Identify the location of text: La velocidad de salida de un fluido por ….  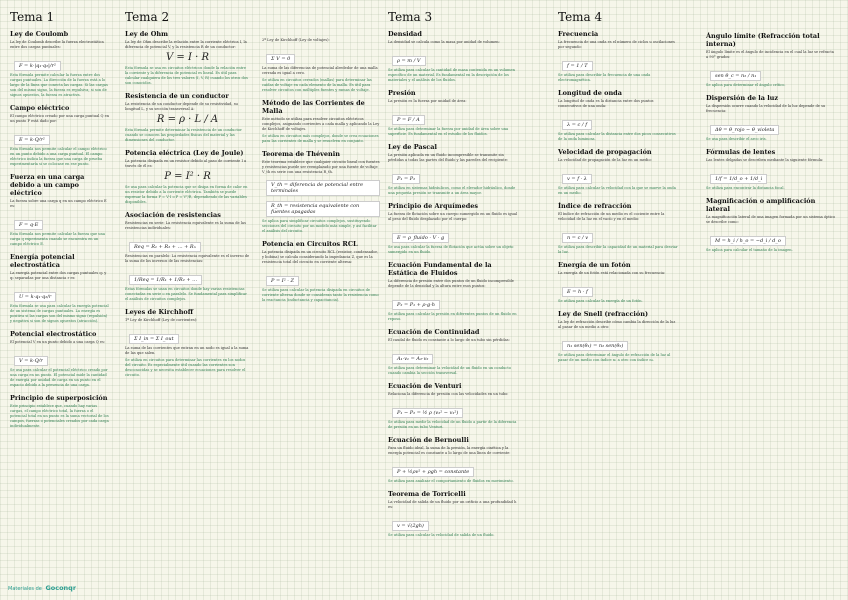
(452, 504).